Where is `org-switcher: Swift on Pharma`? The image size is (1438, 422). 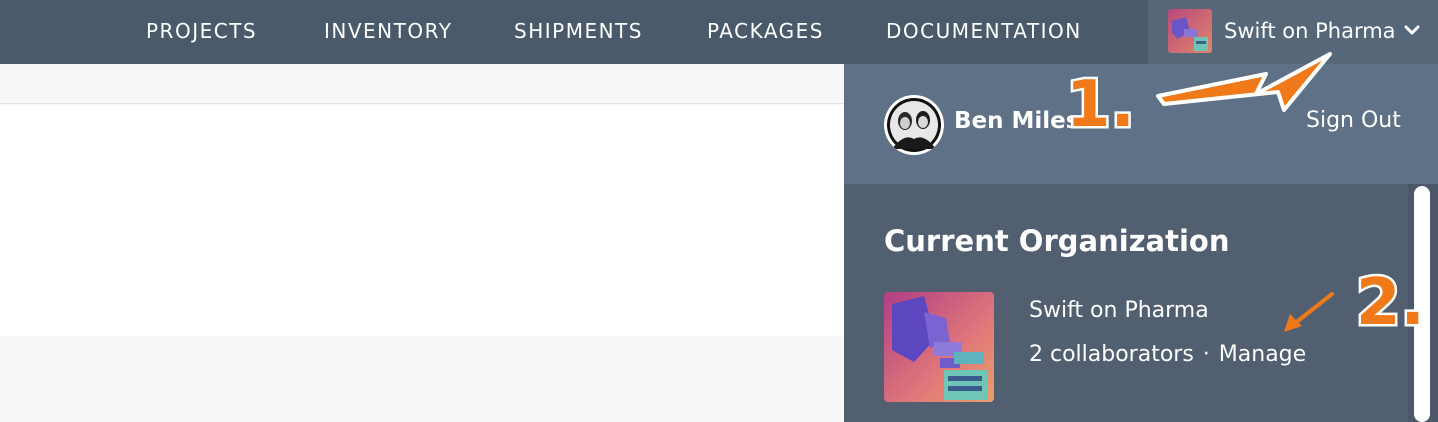 org-switcher: Swift on Pharma is located at coordinates (1293, 32).